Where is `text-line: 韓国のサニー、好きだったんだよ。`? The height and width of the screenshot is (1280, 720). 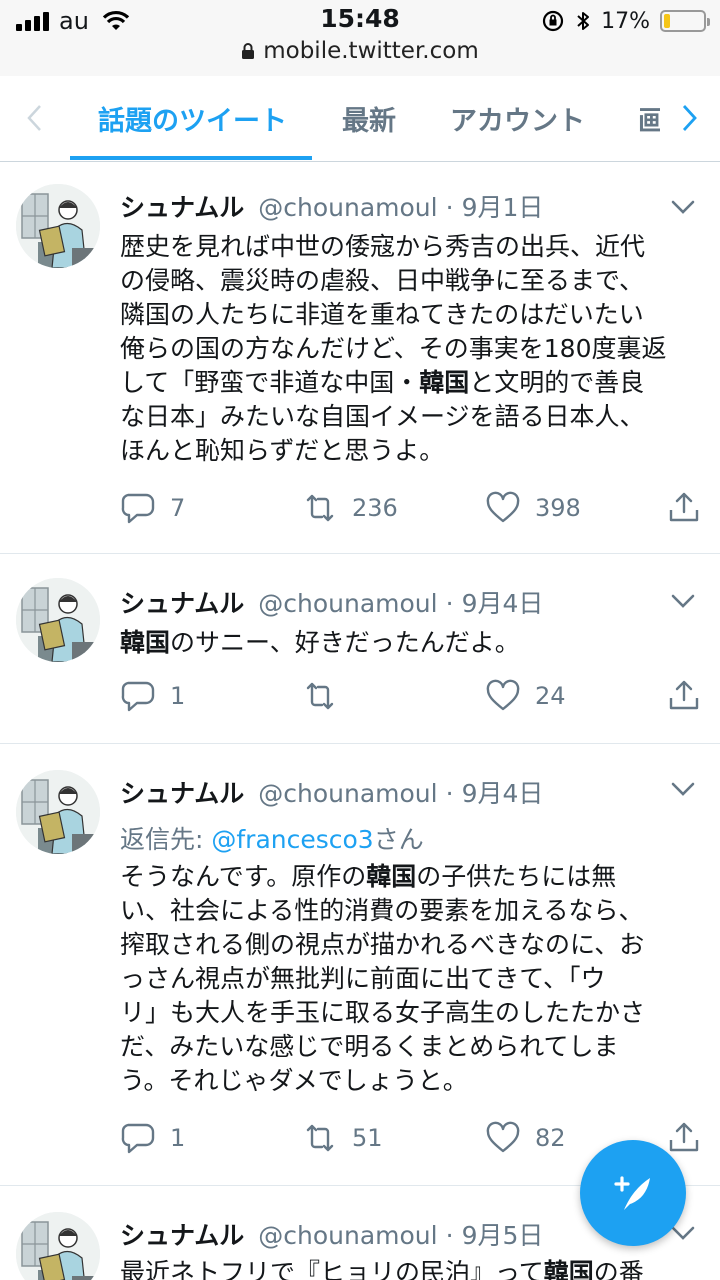 text-line: 韓国のサニー、好きだったんだよ。 is located at coordinates (320, 642).